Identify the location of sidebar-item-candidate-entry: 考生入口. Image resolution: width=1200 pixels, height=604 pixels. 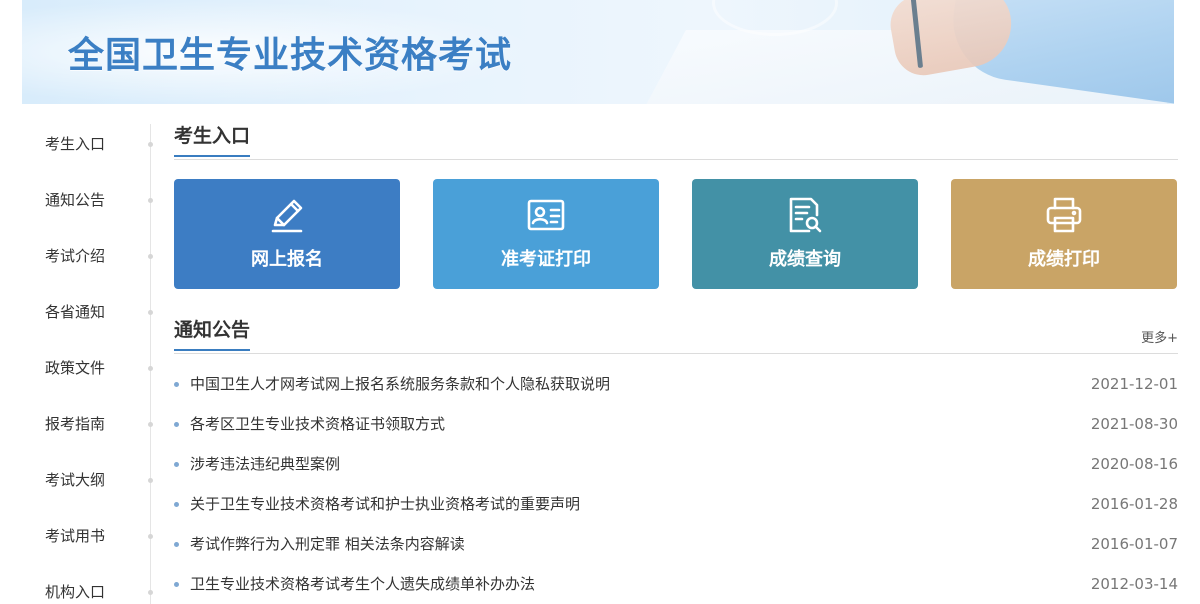
(76, 144).